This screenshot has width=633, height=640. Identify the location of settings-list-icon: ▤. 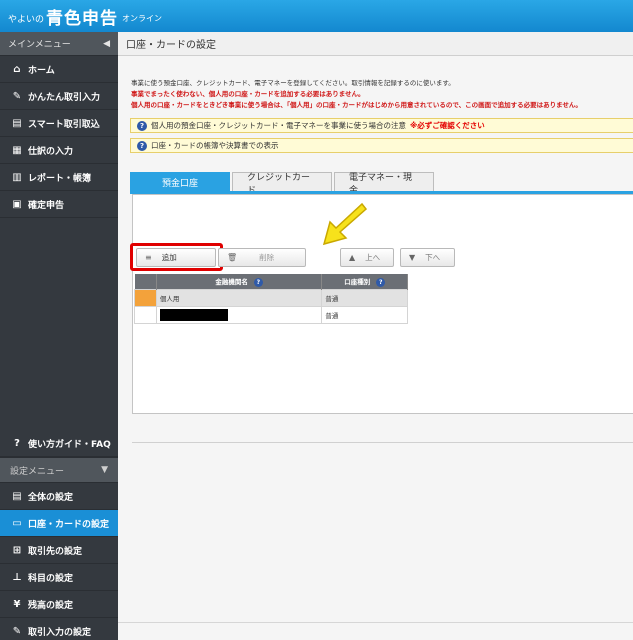
(17, 496).